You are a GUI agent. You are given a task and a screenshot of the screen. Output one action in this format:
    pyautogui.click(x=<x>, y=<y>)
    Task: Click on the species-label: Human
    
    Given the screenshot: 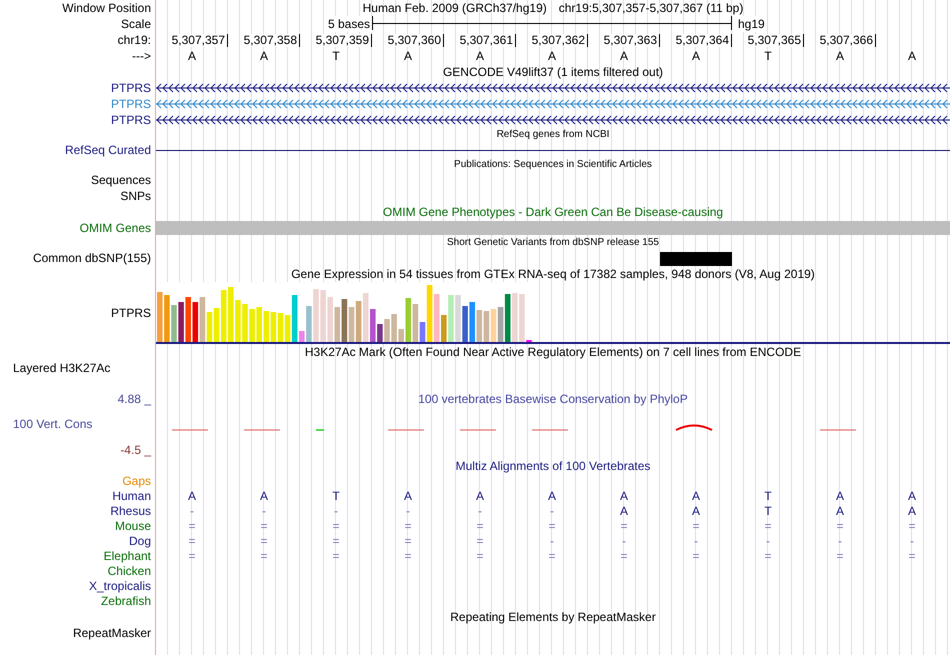 What is the action you would take?
    pyautogui.click(x=131, y=496)
    